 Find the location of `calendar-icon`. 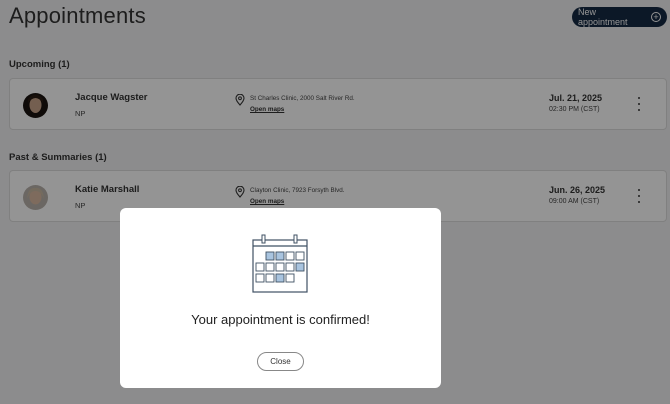

calendar-icon is located at coordinates (280, 266).